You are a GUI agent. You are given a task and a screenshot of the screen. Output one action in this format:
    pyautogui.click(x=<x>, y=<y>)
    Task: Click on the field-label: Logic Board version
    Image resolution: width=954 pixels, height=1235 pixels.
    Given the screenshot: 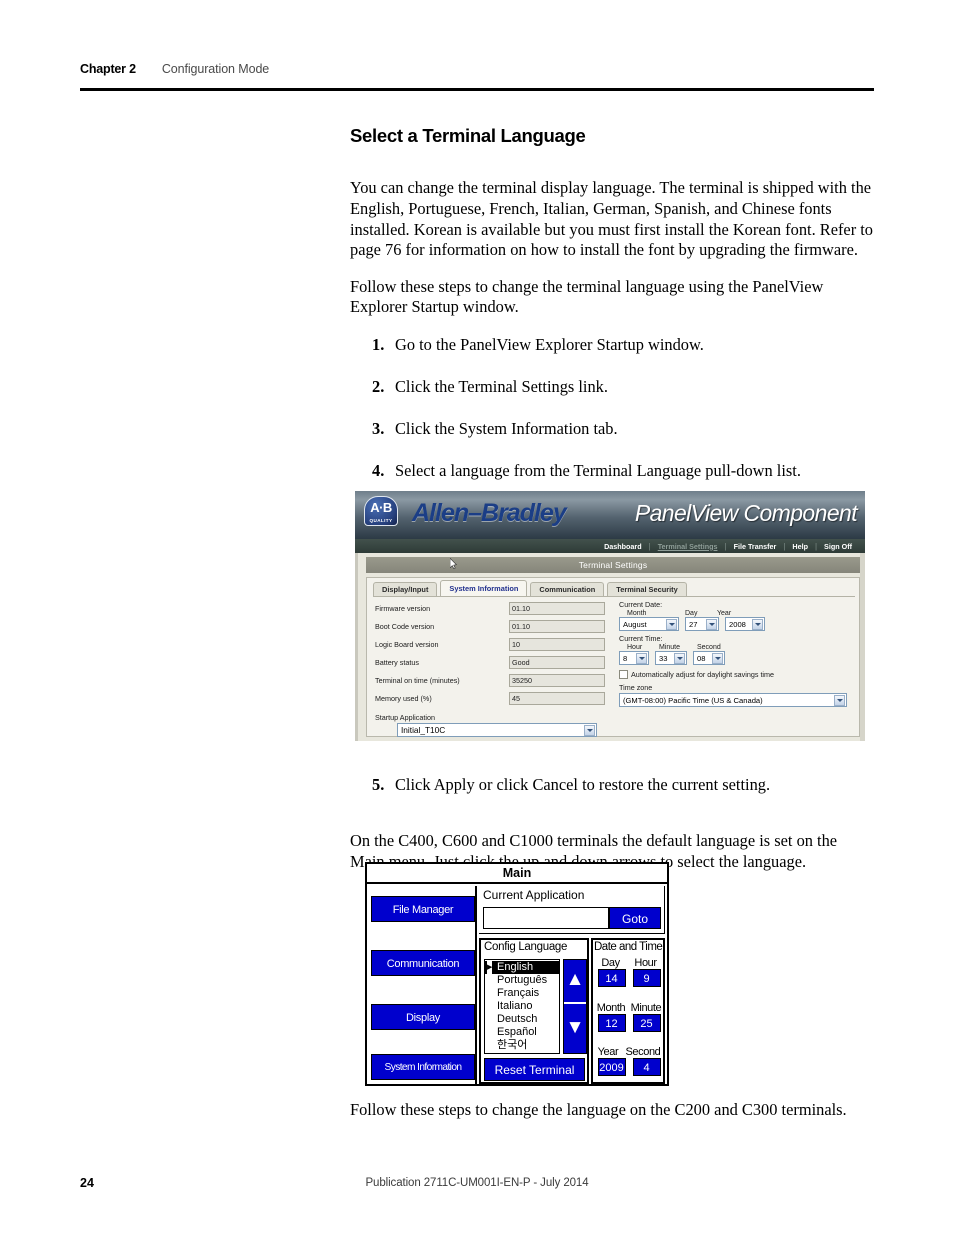 What is the action you would take?
    pyautogui.click(x=407, y=644)
    